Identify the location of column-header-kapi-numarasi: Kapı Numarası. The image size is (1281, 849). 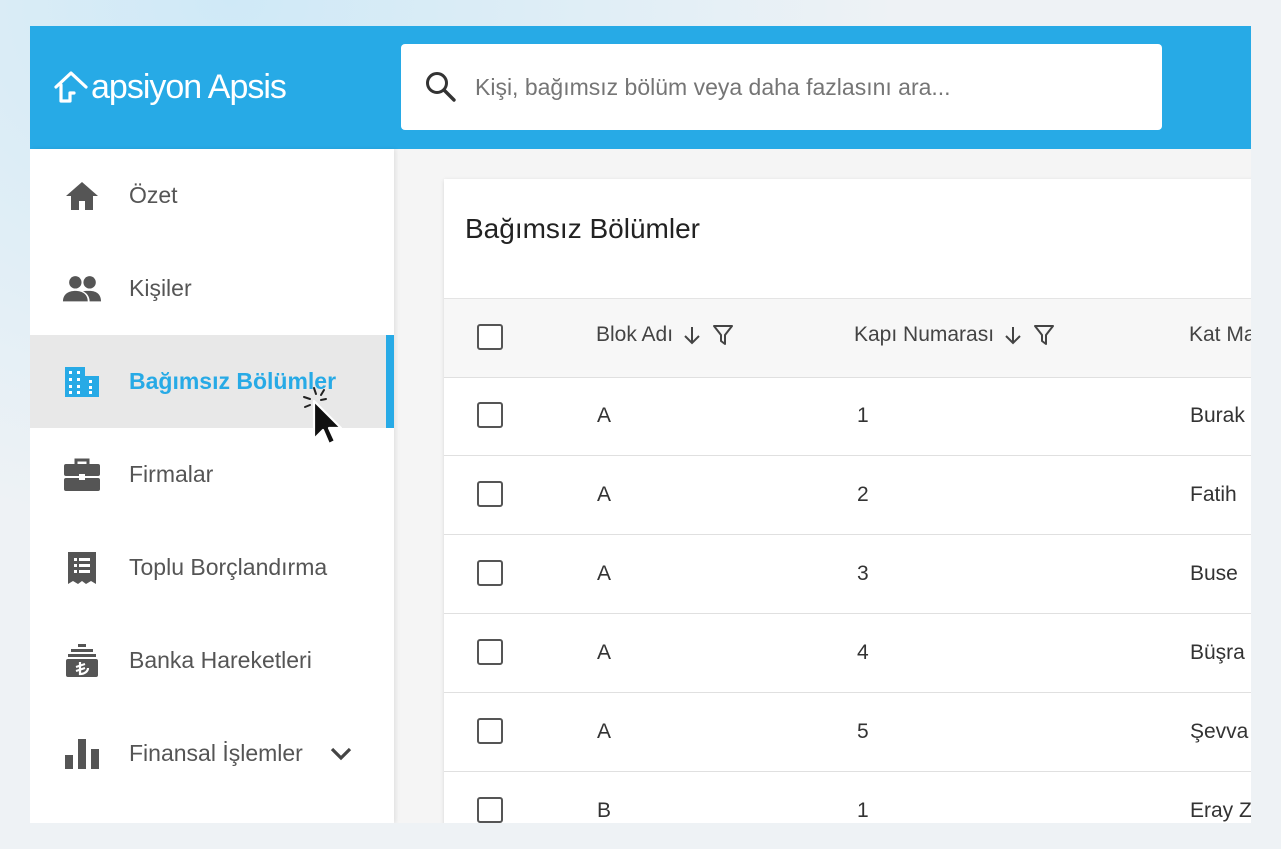
(955, 335).